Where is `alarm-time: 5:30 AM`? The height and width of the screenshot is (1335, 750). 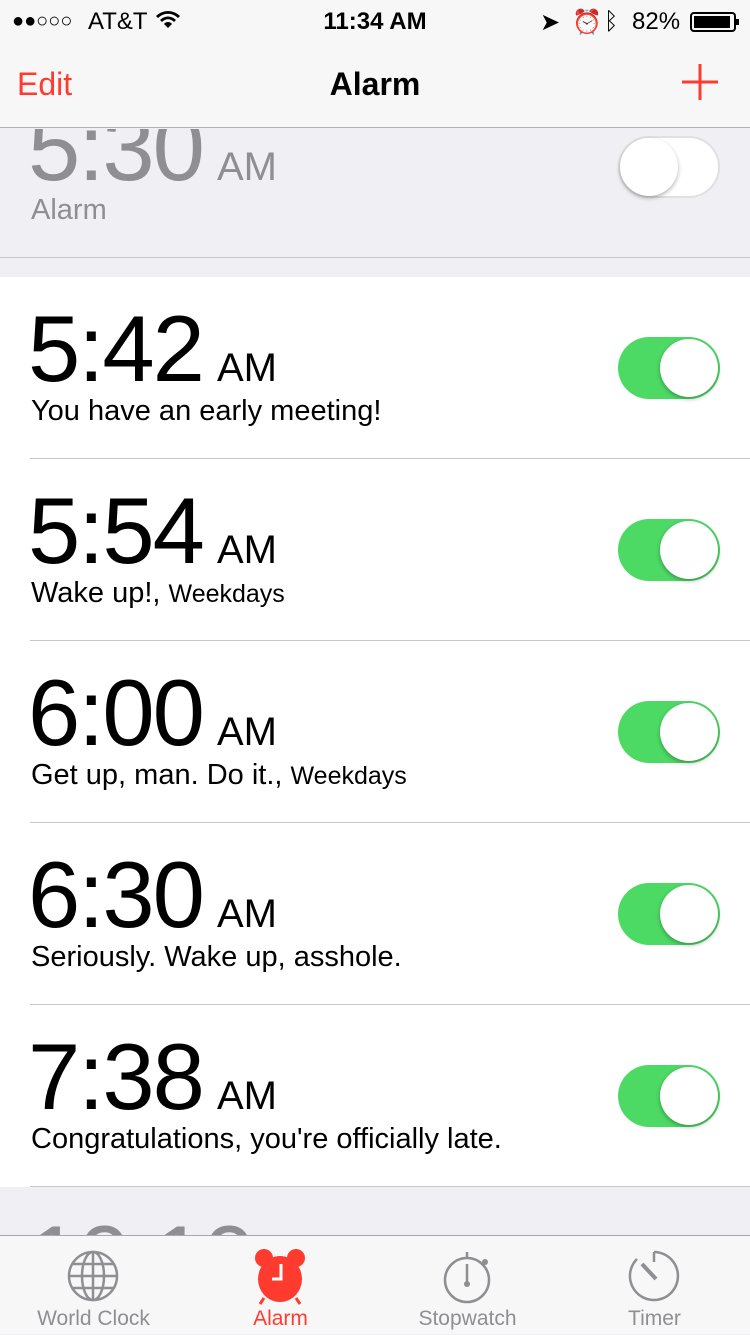 alarm-time: 5:30 AM is located at coordinates (152, 164).